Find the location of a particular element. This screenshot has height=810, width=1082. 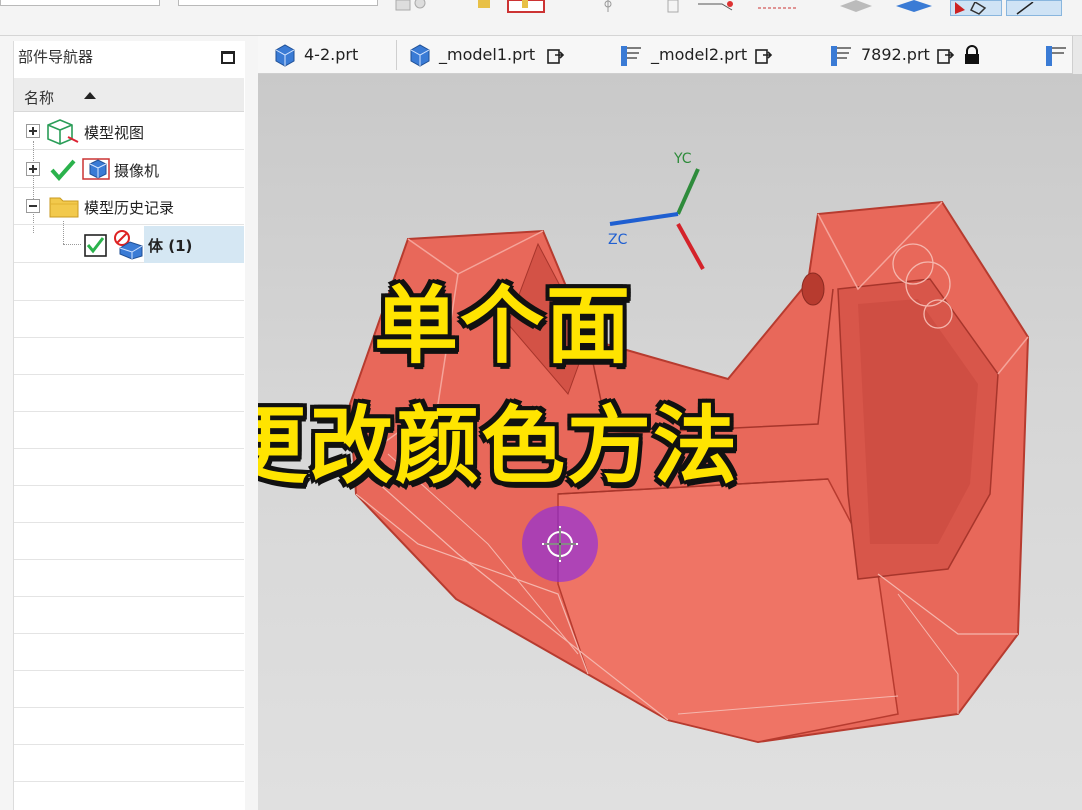

tab-model2: _model2.prt is located at coordinates (703, 55).